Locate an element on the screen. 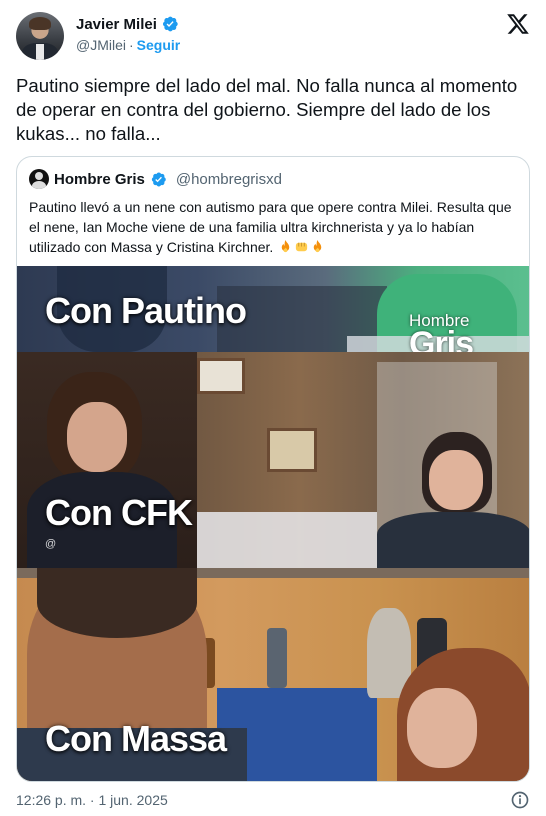  quoted-author-avatar is located at coordinates (39, 179).